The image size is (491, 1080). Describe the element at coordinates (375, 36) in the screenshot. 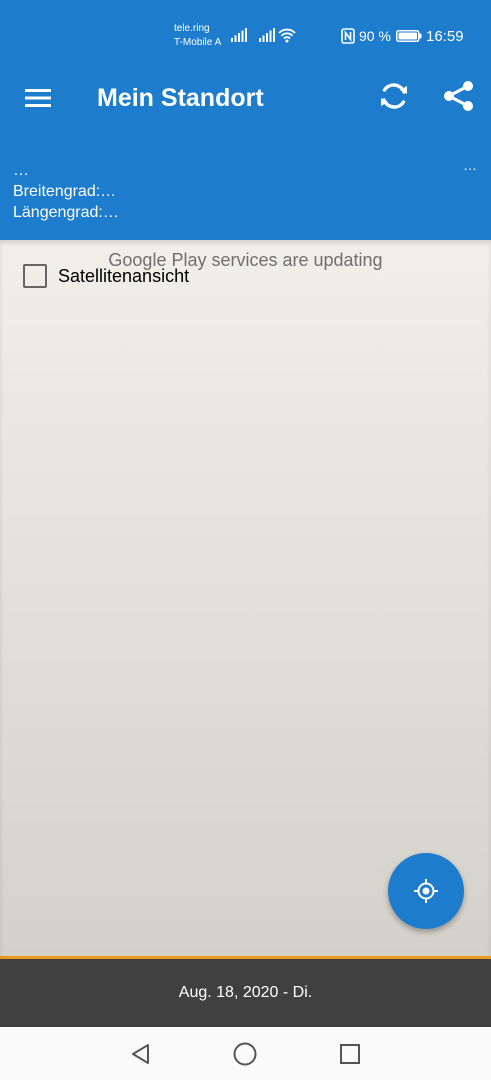

I see `battery-percent: 90 %` at that location.